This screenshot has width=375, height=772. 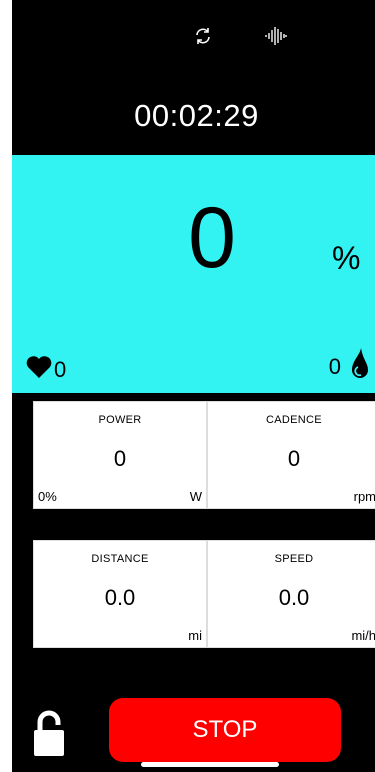 What do you see at coordinates (294, 597) in the screenshot?
I see `speed-value: 0.0` at bounding box center [294, 597].